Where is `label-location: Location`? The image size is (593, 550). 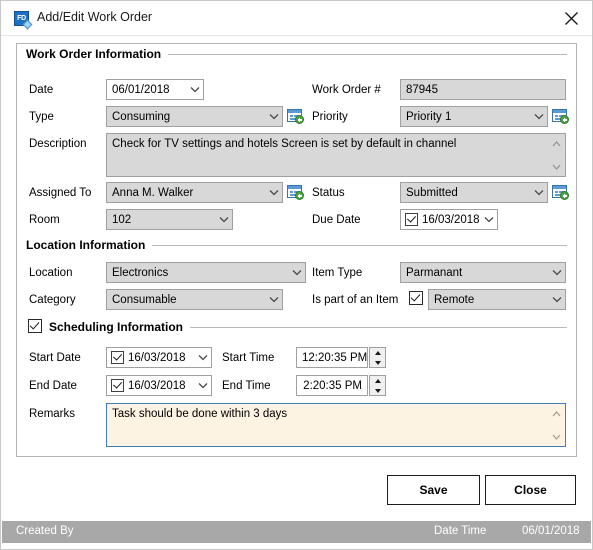 label-location: Location is located at coordinates (51, 273).